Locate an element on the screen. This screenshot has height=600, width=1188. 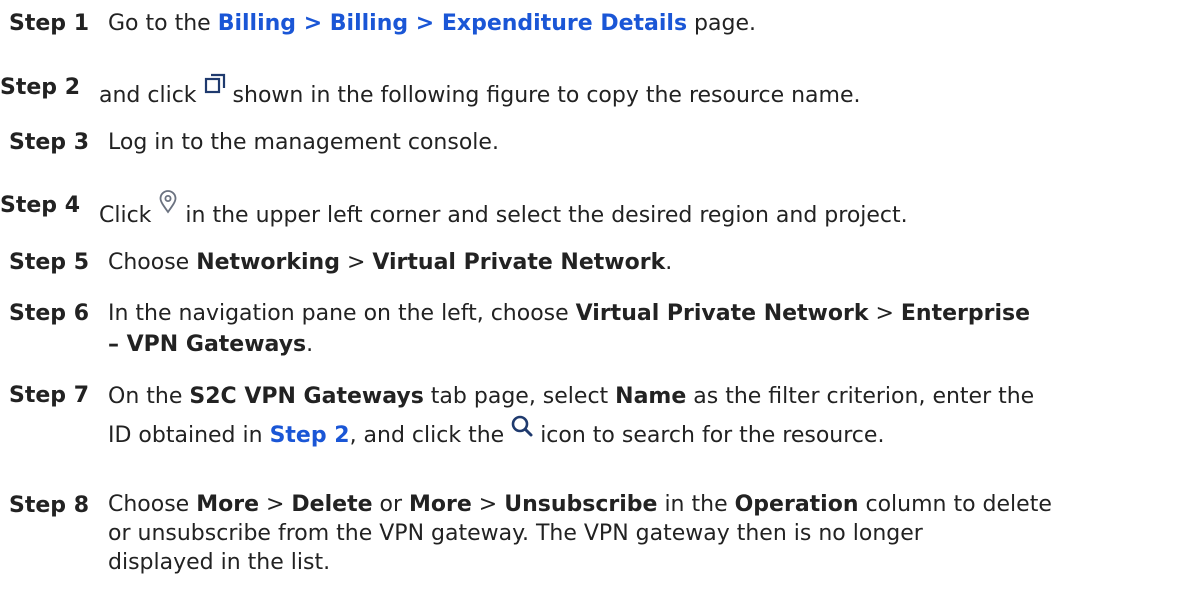
step-text-post: page. is located at coordinates (721, 23).